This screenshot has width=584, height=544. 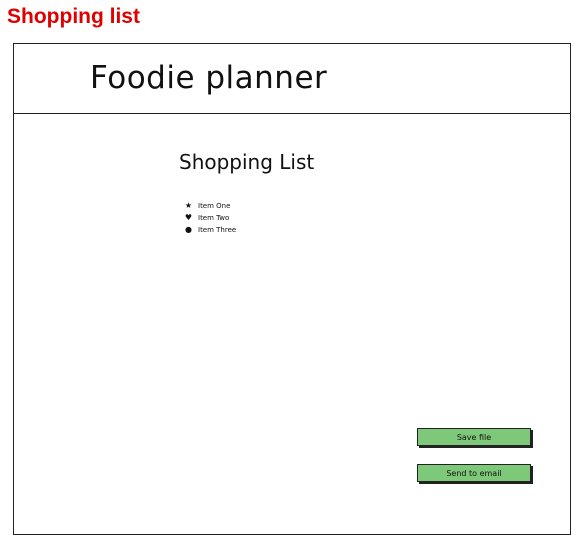 What do you see at coordinates (474, 437) in the screenshot?
I see `save-file-button: Save file` at bounding box center [474, 437].